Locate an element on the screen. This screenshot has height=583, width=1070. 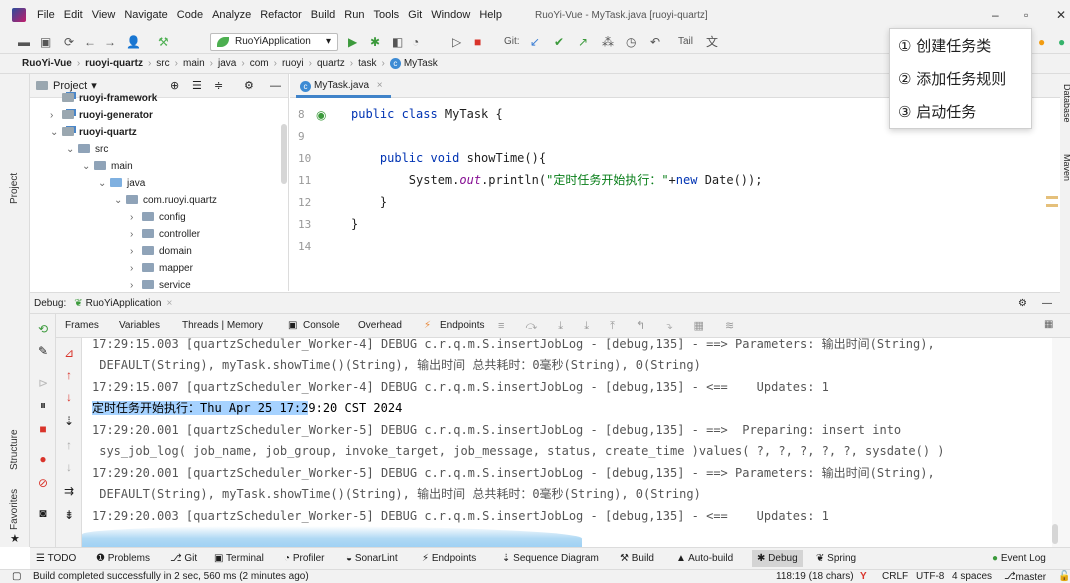
tab-variables: Variables is located at coordinates (139, 325).